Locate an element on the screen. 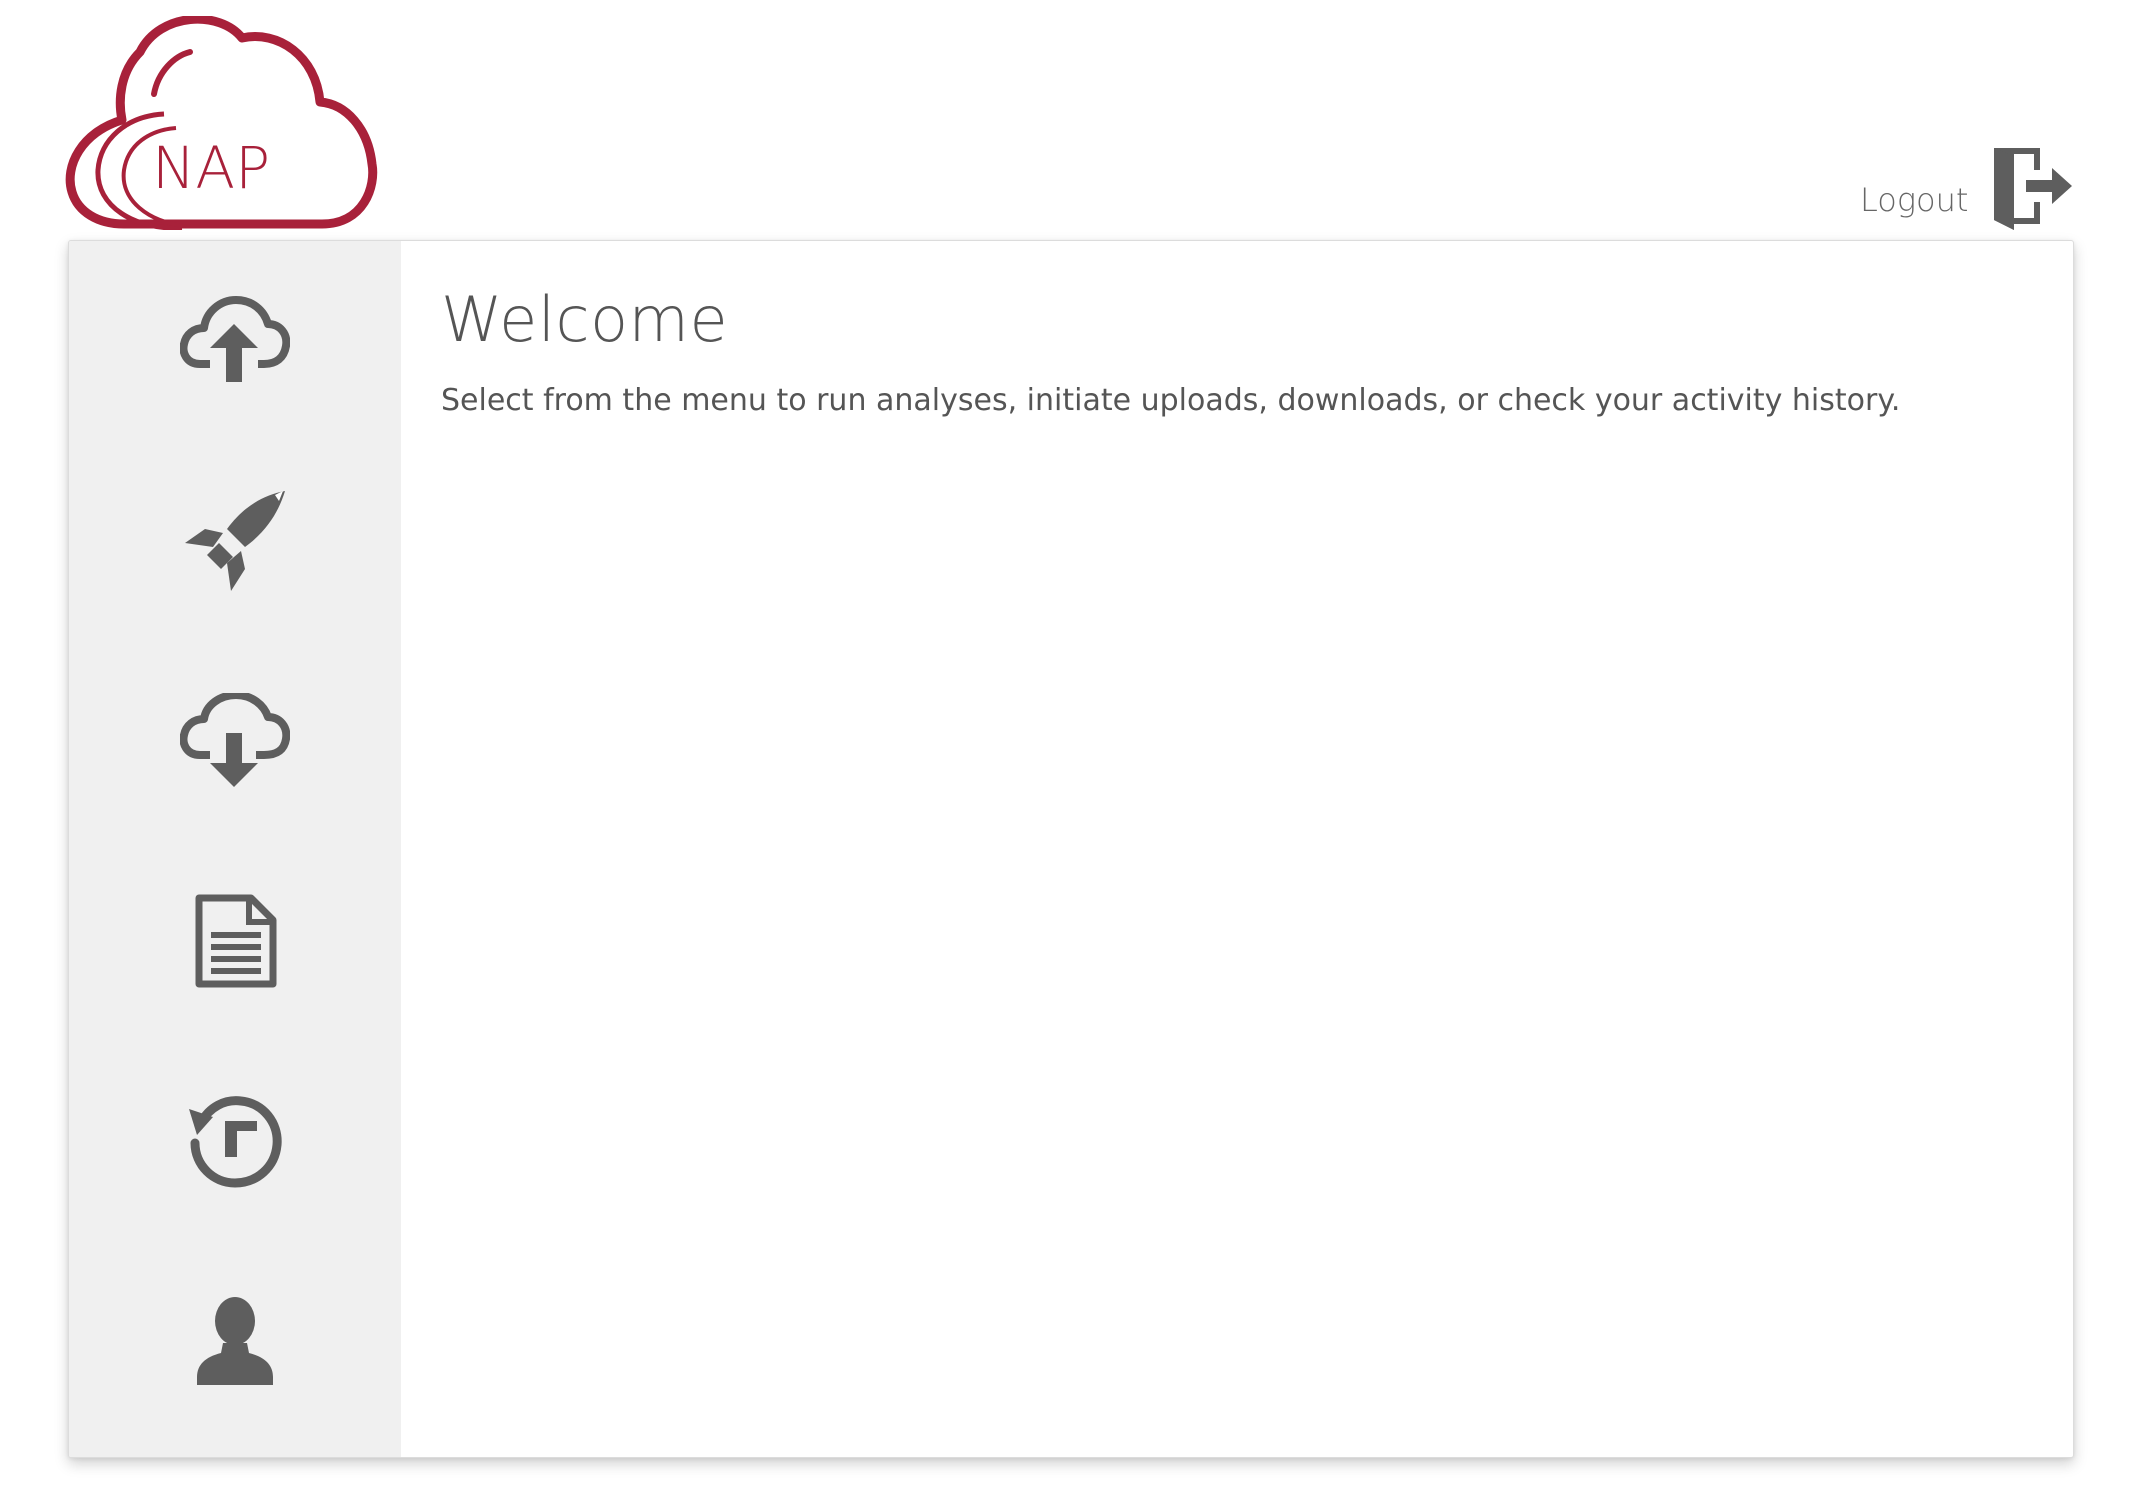  sidebar-item-history is located at coordinates (235, 1141).